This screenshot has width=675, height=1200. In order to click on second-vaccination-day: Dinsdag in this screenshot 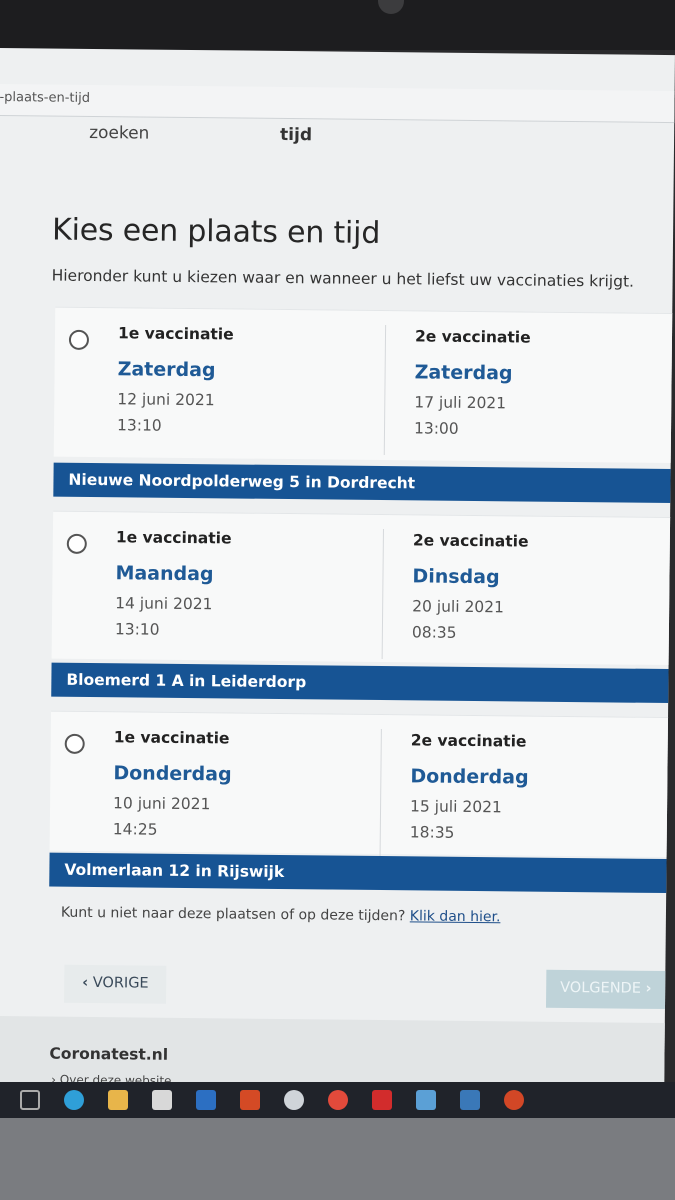, I will do `click(456, 577)`.